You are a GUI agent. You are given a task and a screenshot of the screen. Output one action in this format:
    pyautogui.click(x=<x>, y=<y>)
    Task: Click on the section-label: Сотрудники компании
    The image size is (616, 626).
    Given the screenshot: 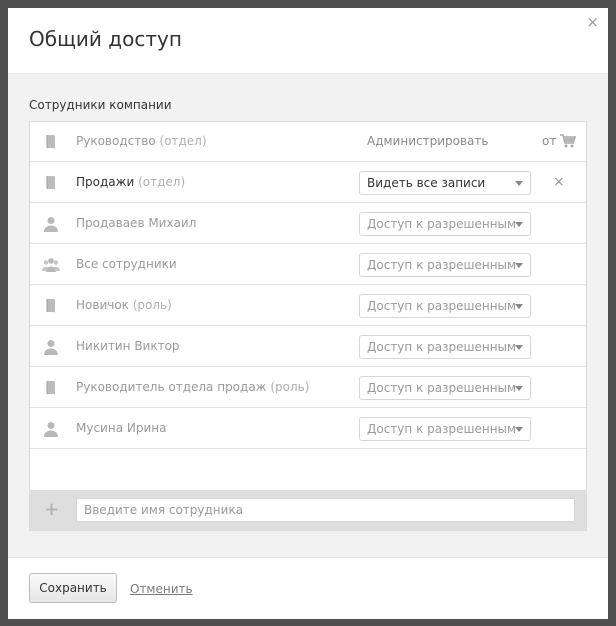 What is the action you would take?
    pyautogui.click(x=100, y=105)
    